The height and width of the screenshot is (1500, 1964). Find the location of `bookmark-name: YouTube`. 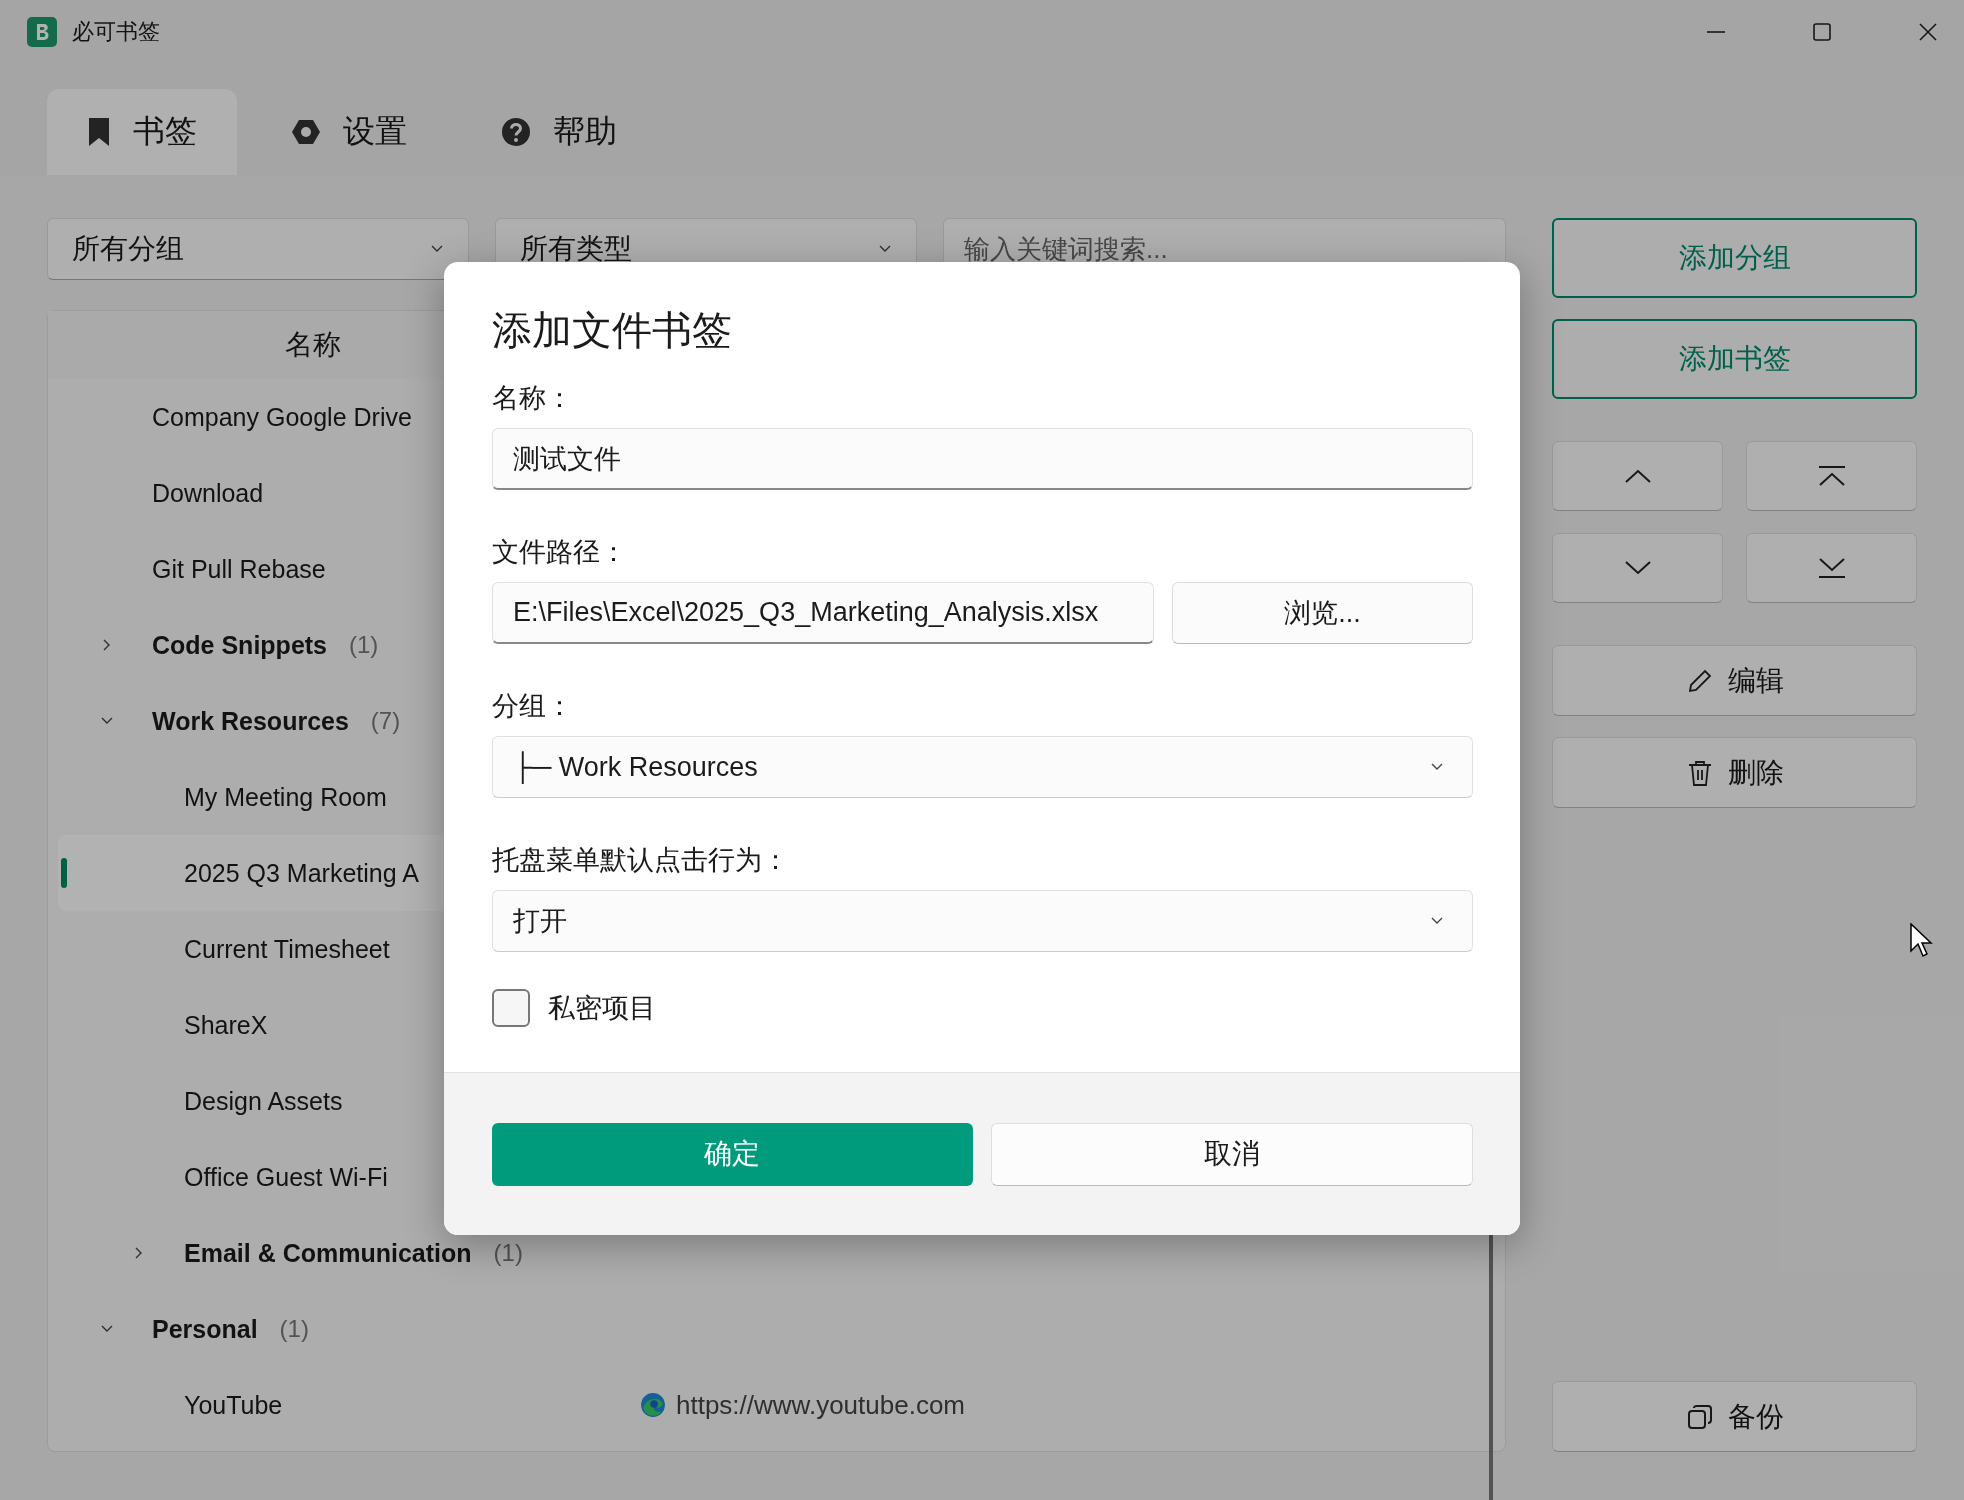

bookmark-name: YouTube is located at coordinates (233, 1405).